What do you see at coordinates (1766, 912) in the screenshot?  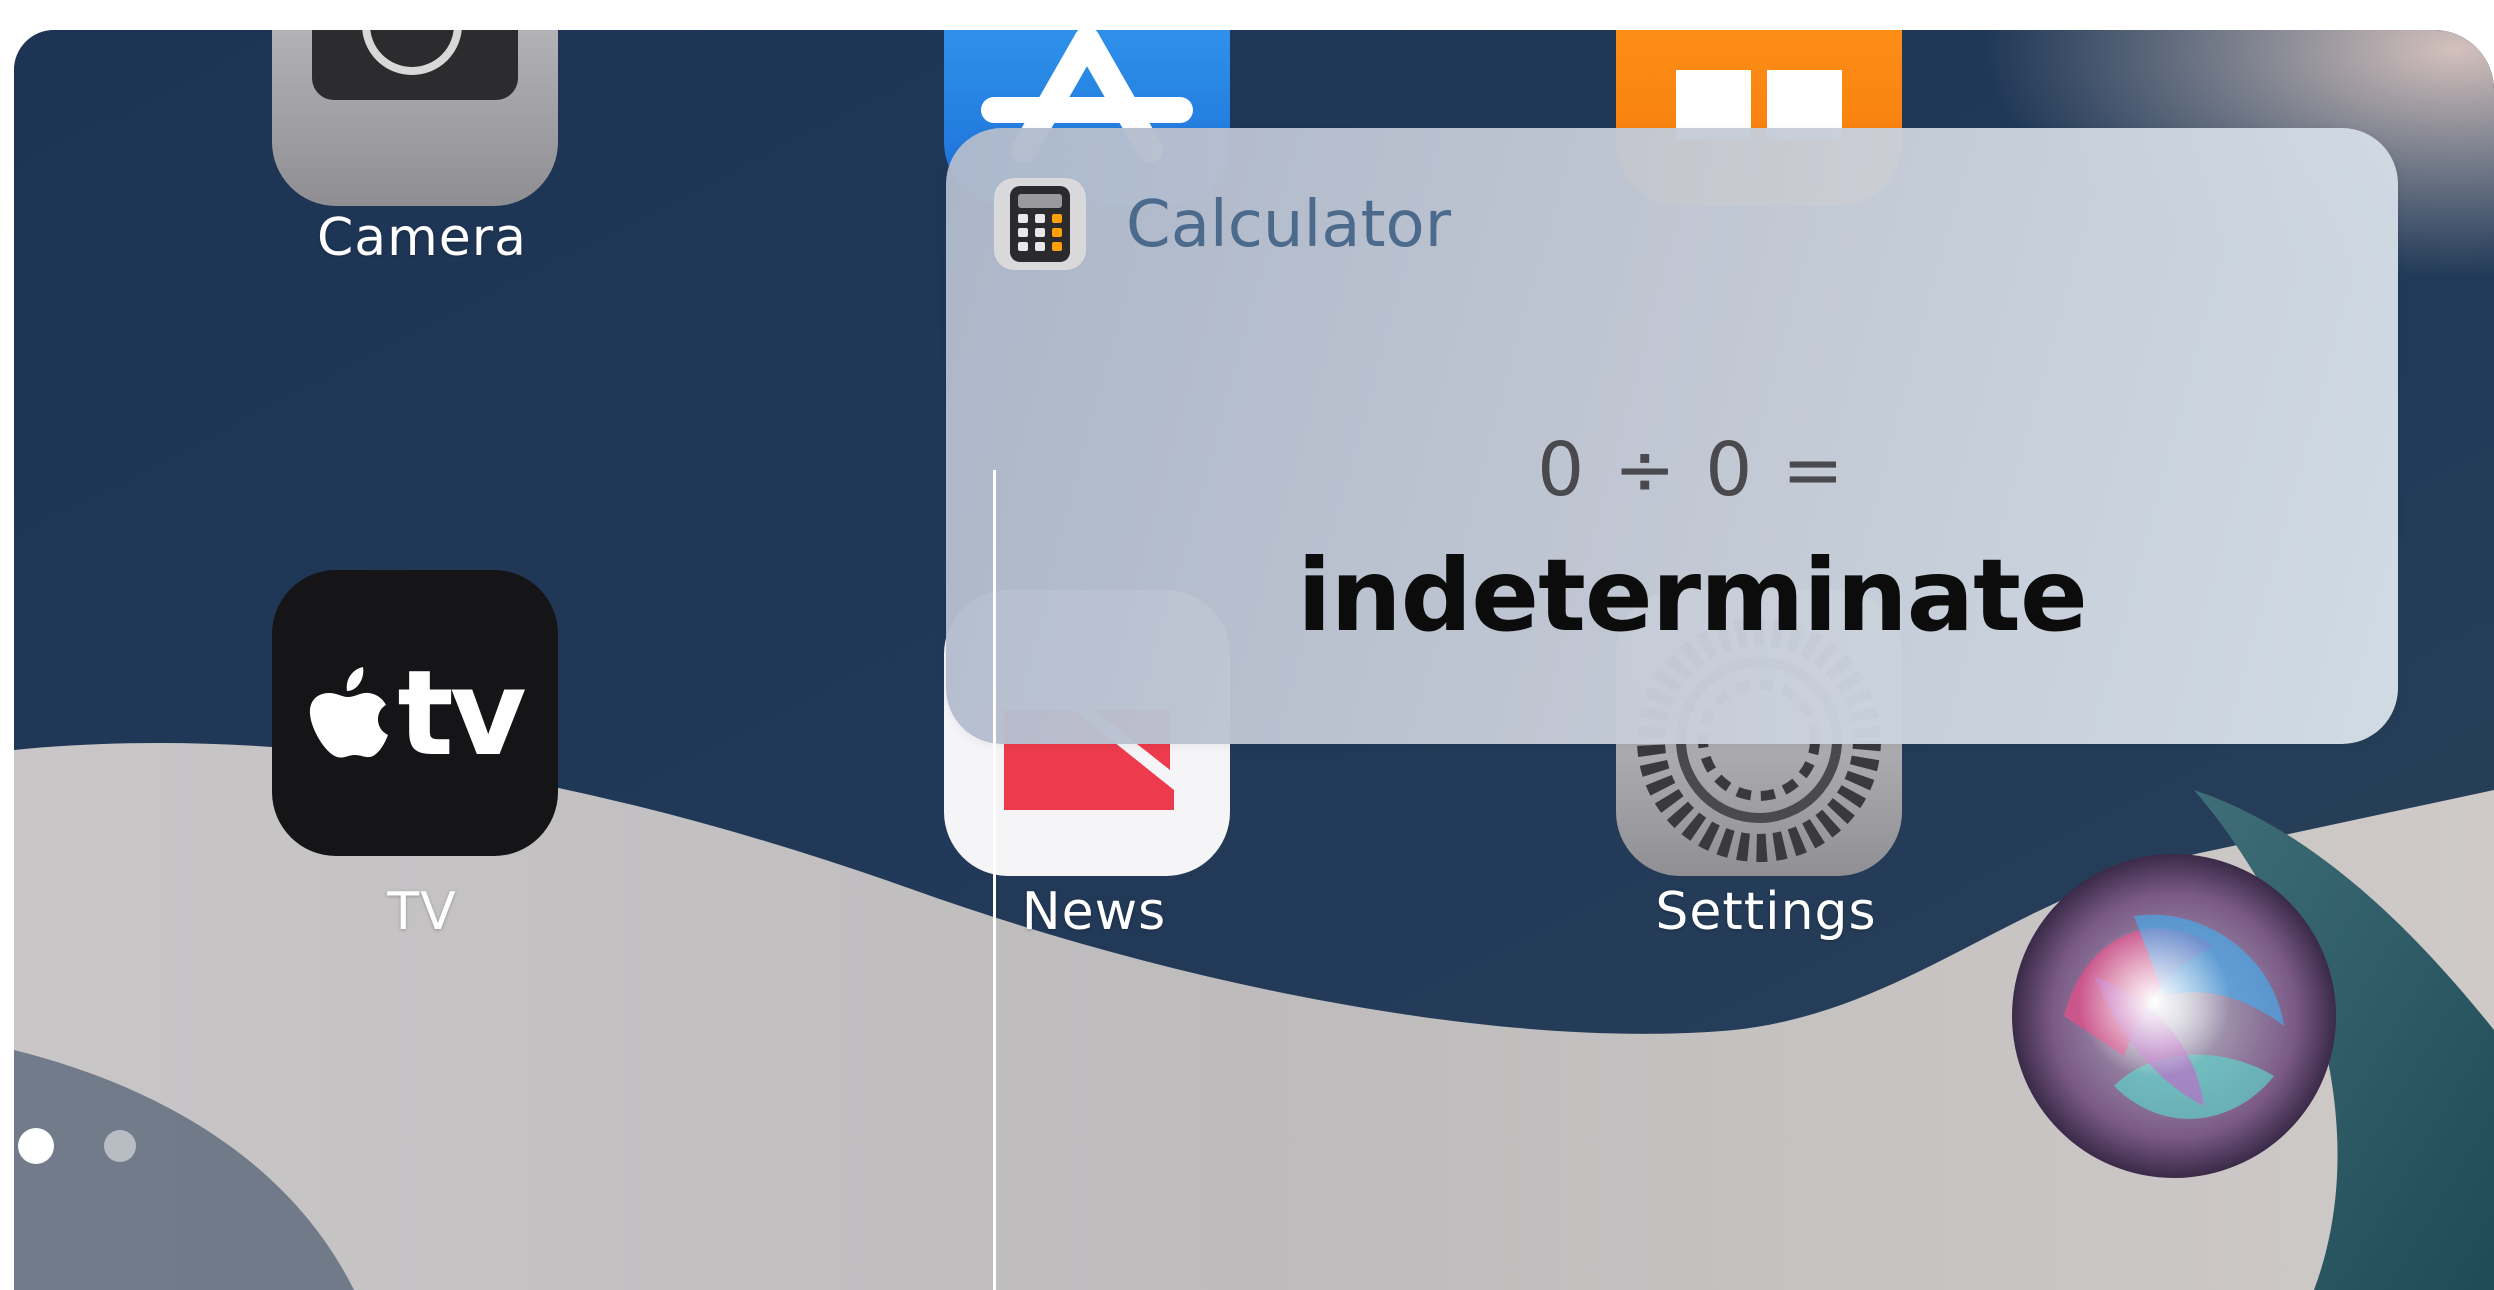 I see `settings-app-label: Settings` at bounding box center [1766, 912].